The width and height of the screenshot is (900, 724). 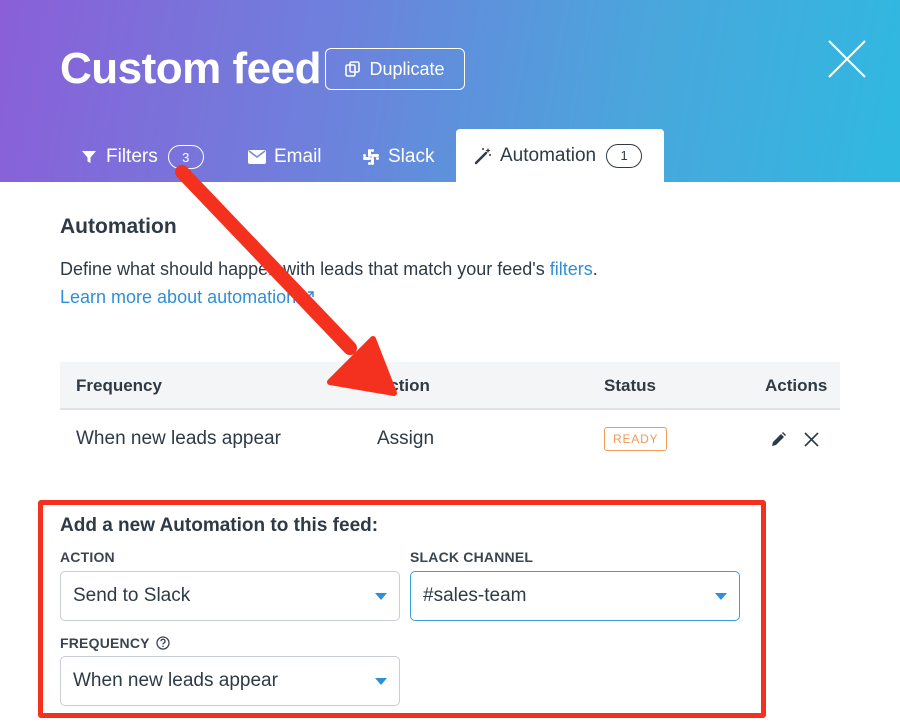 I want to click on tab-slack-label: Slack, so click(x=411, y=156).